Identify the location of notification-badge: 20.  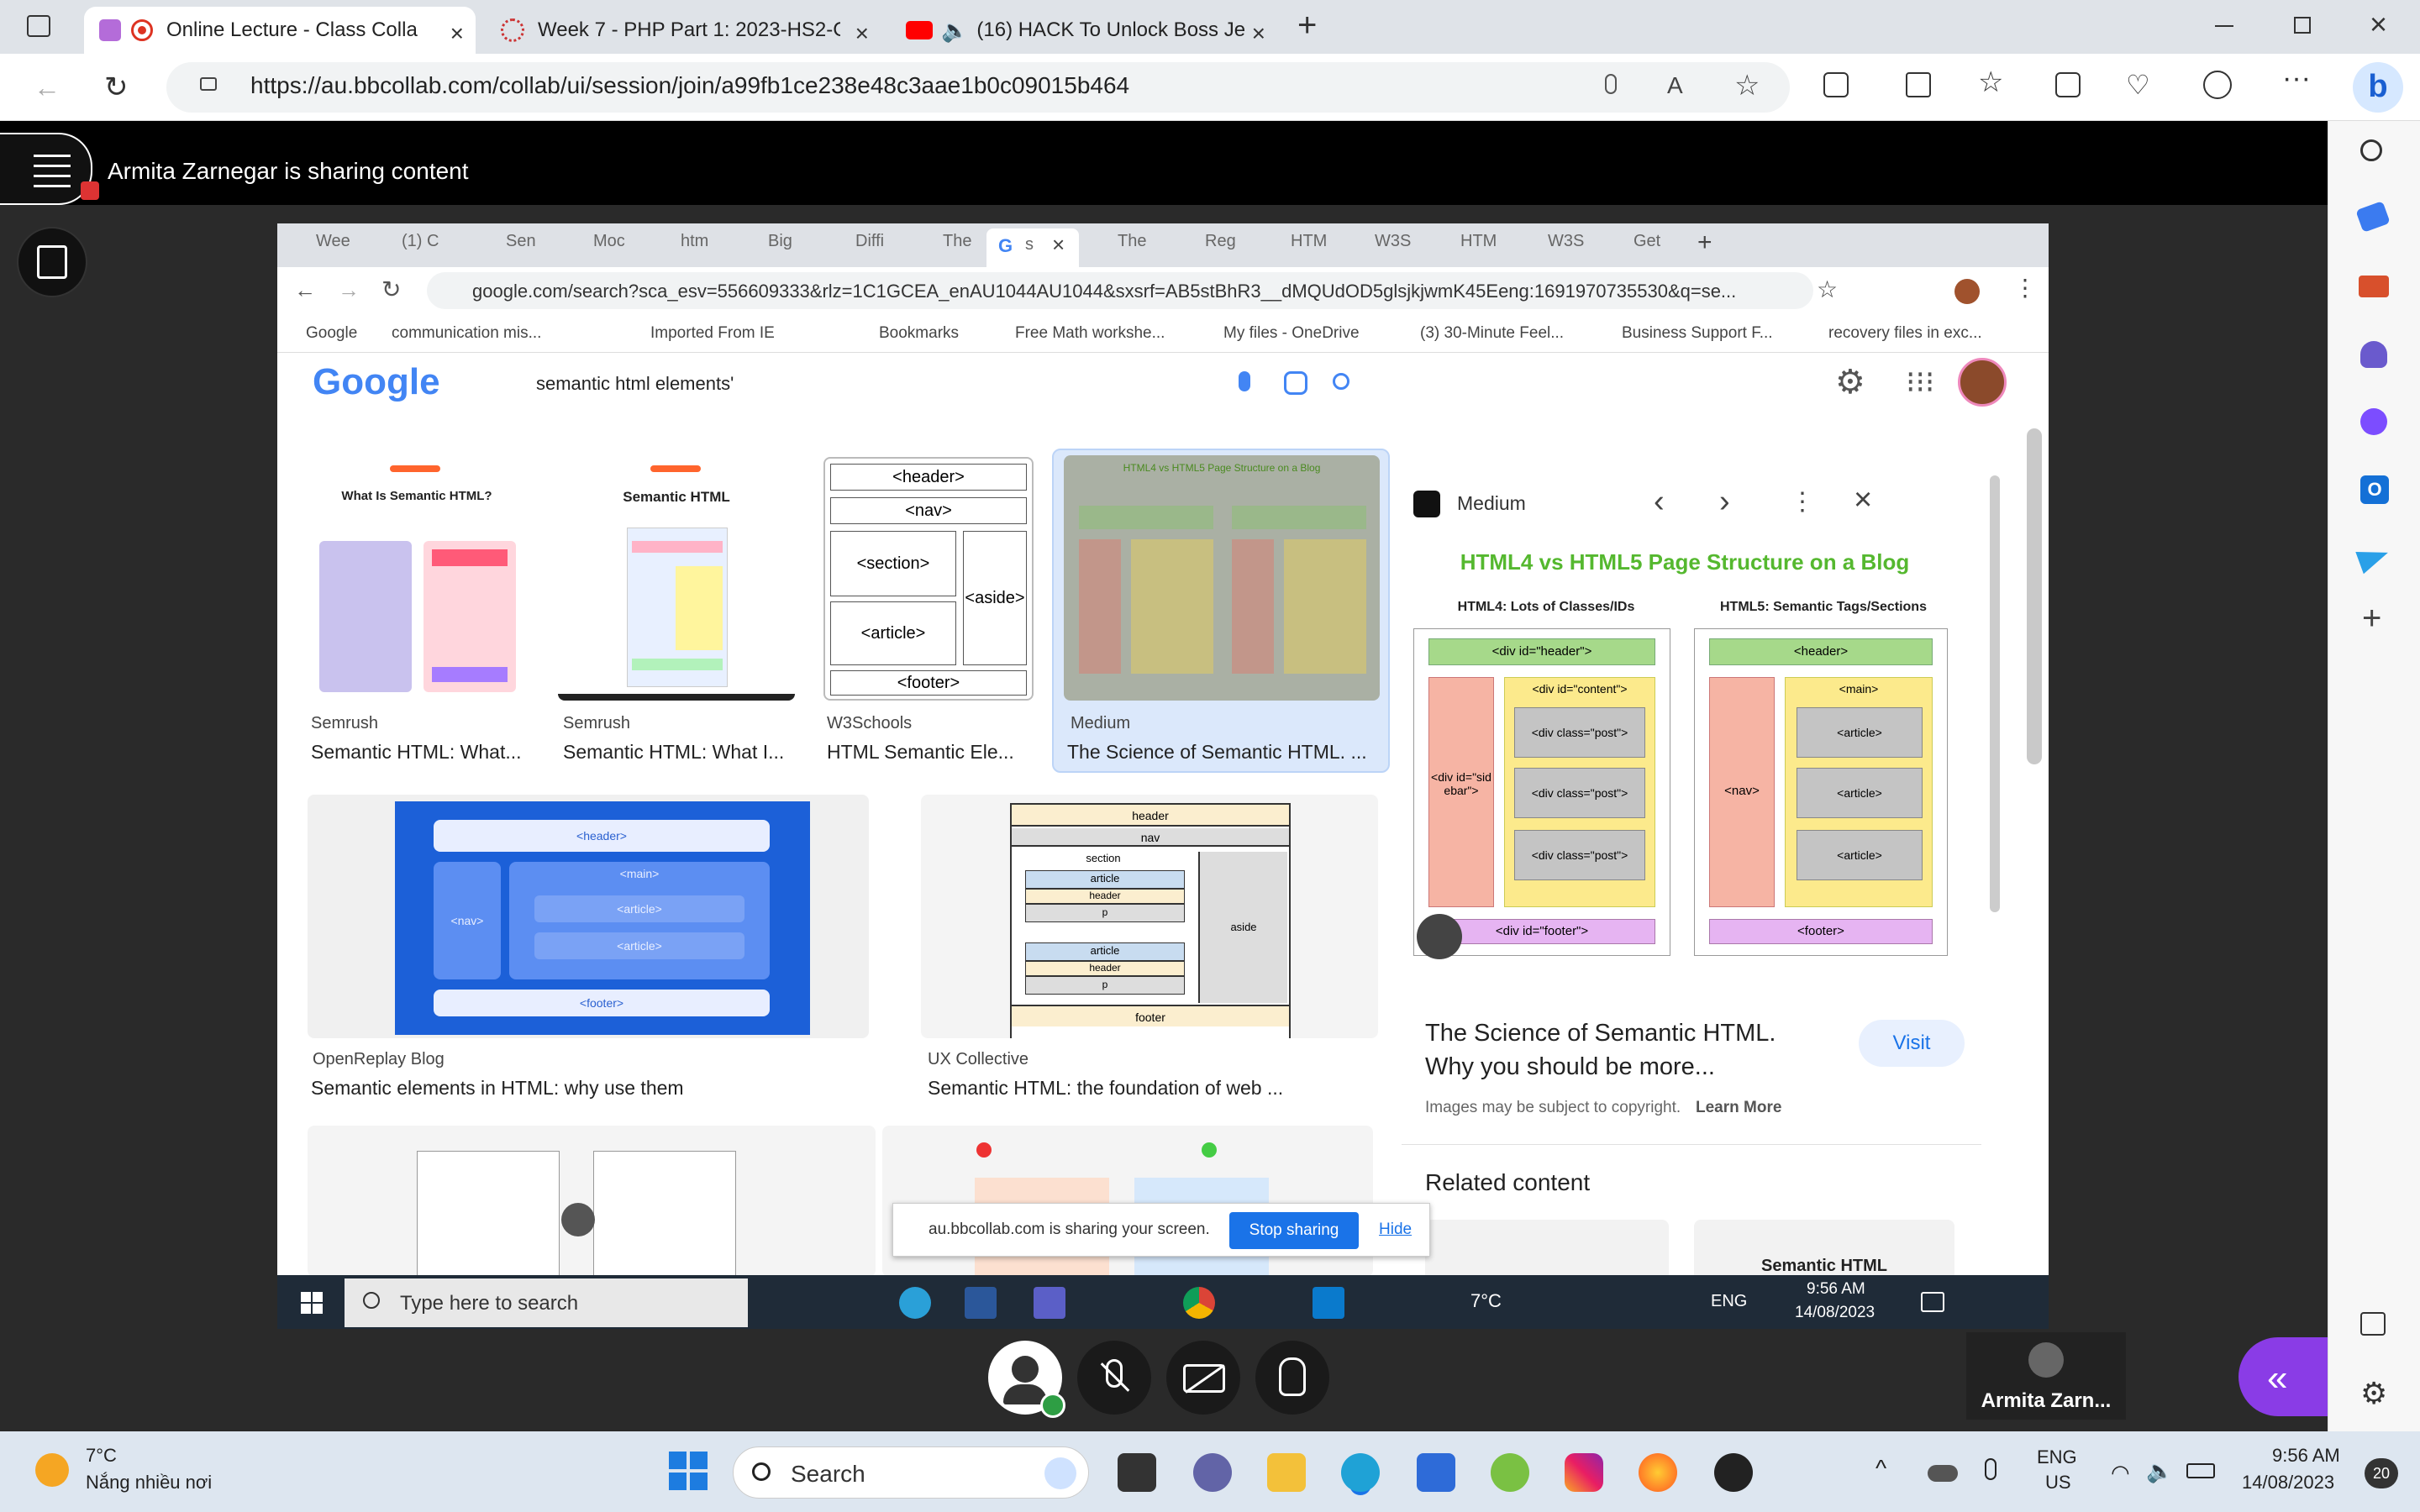
(2382, 1473).